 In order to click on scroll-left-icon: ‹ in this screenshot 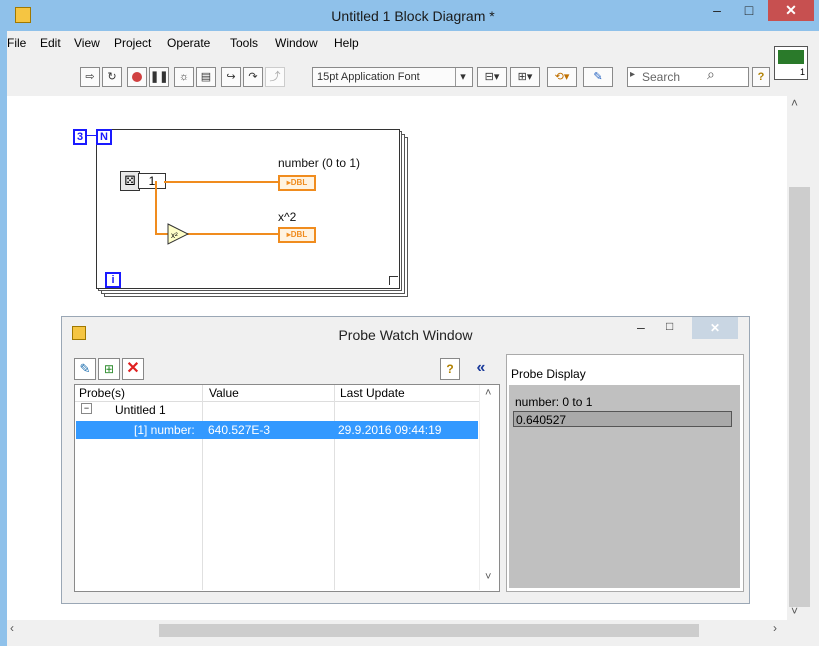, I will do `click(12, 628)`.